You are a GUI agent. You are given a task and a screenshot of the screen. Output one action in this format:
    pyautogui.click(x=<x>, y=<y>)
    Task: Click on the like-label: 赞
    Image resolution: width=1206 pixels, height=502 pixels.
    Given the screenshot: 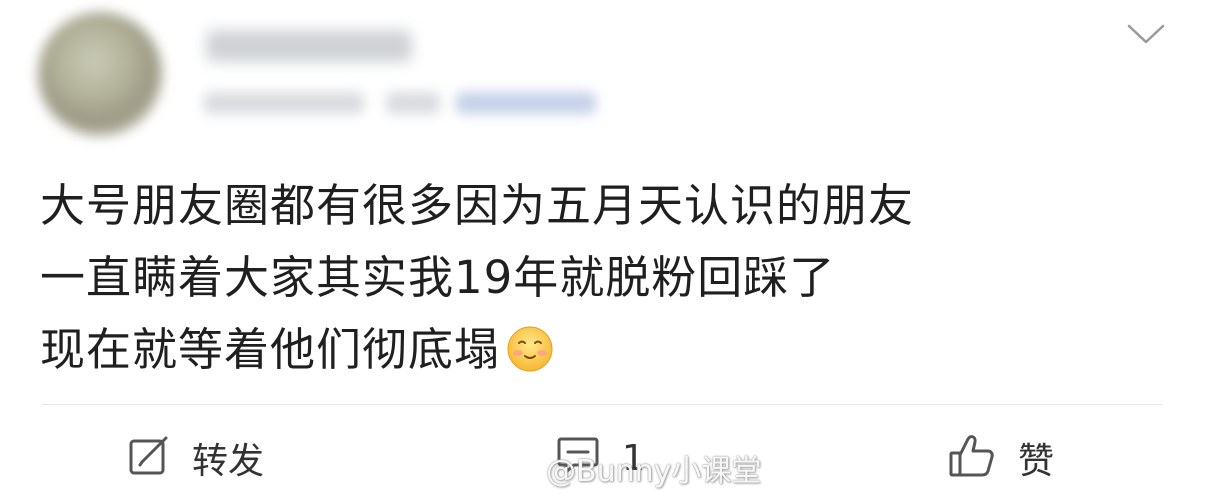 What is the action you would take?
    pyautogui.click(x=1036, y=461)
    